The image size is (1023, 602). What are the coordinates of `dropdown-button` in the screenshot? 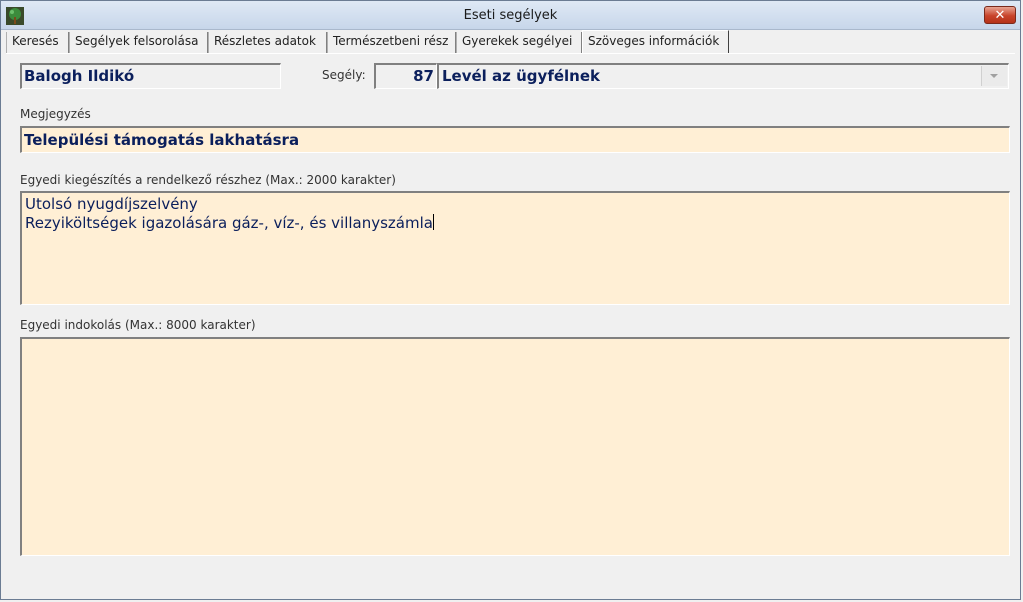 It's located at (994, 76).